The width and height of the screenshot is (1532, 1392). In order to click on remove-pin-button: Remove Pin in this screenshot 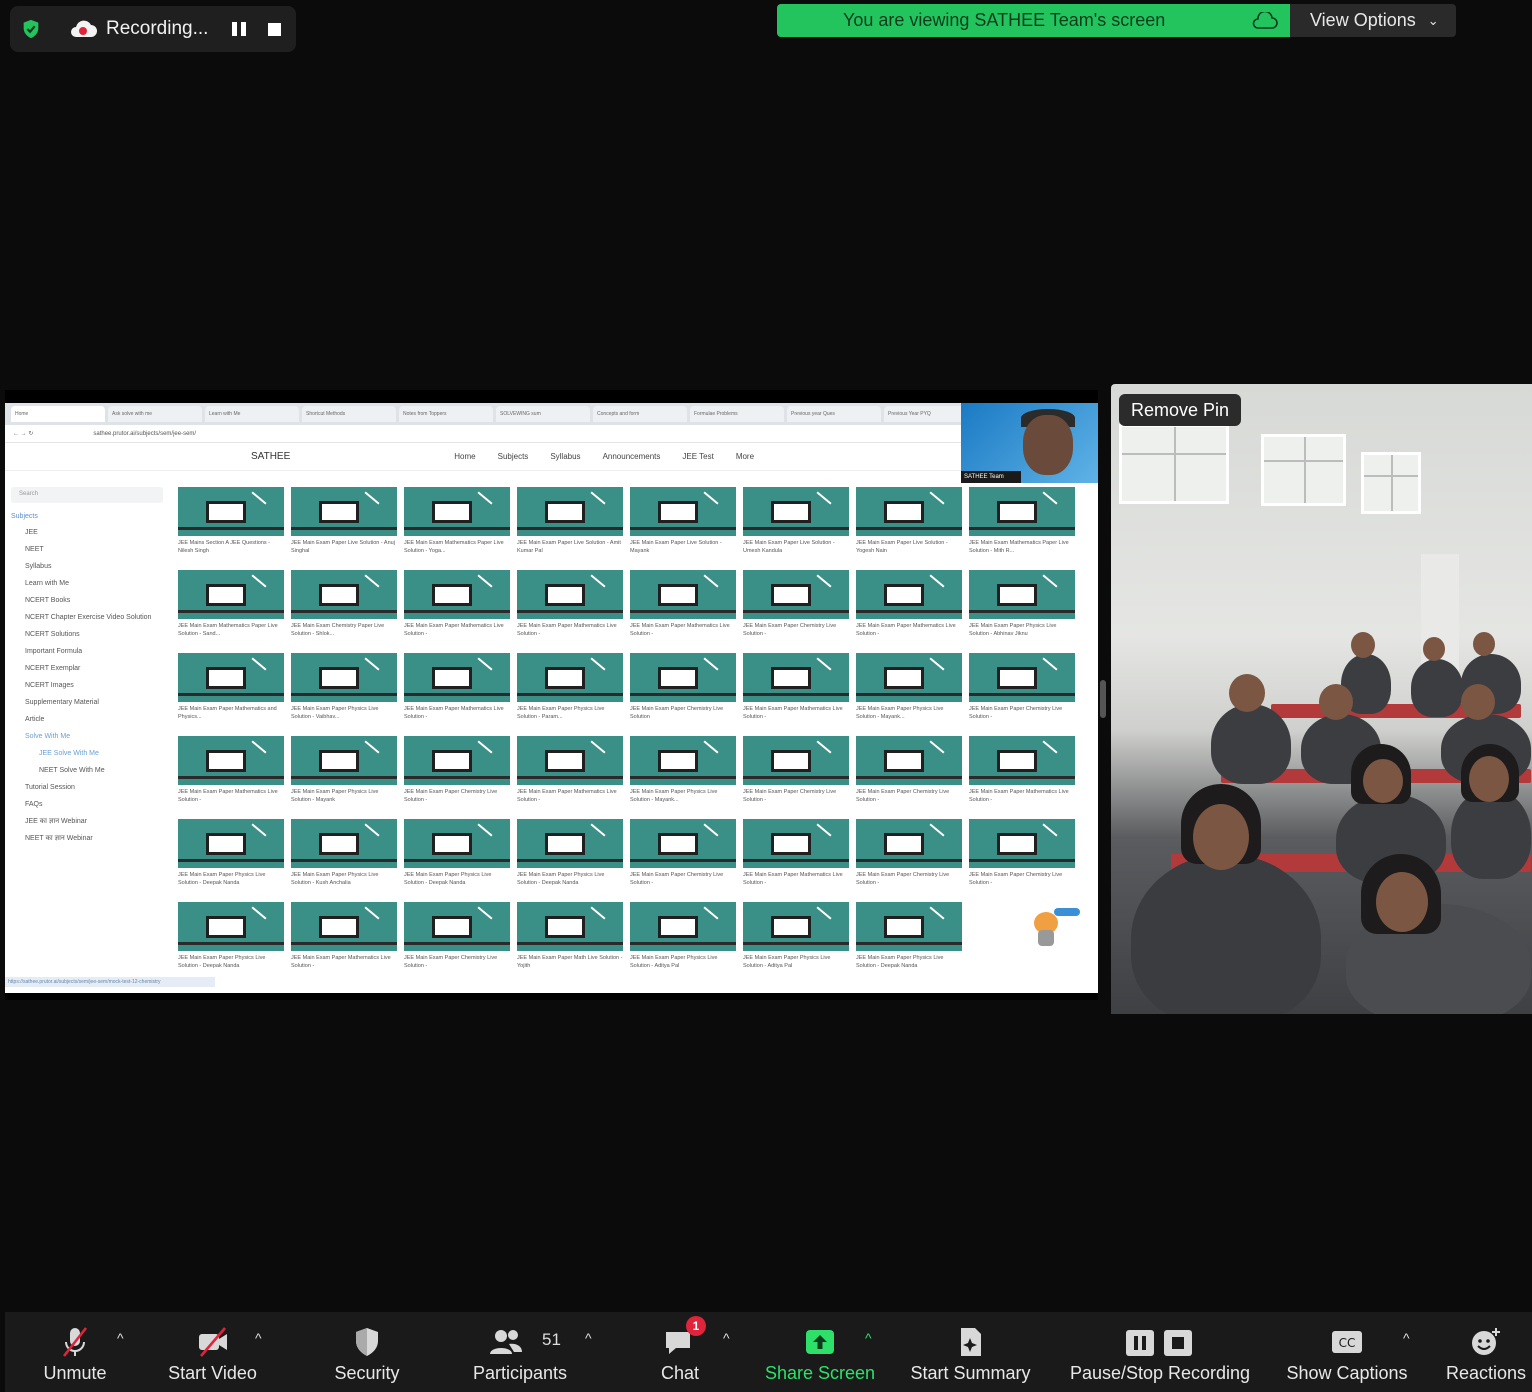, I will do `click(1180, 410)`.